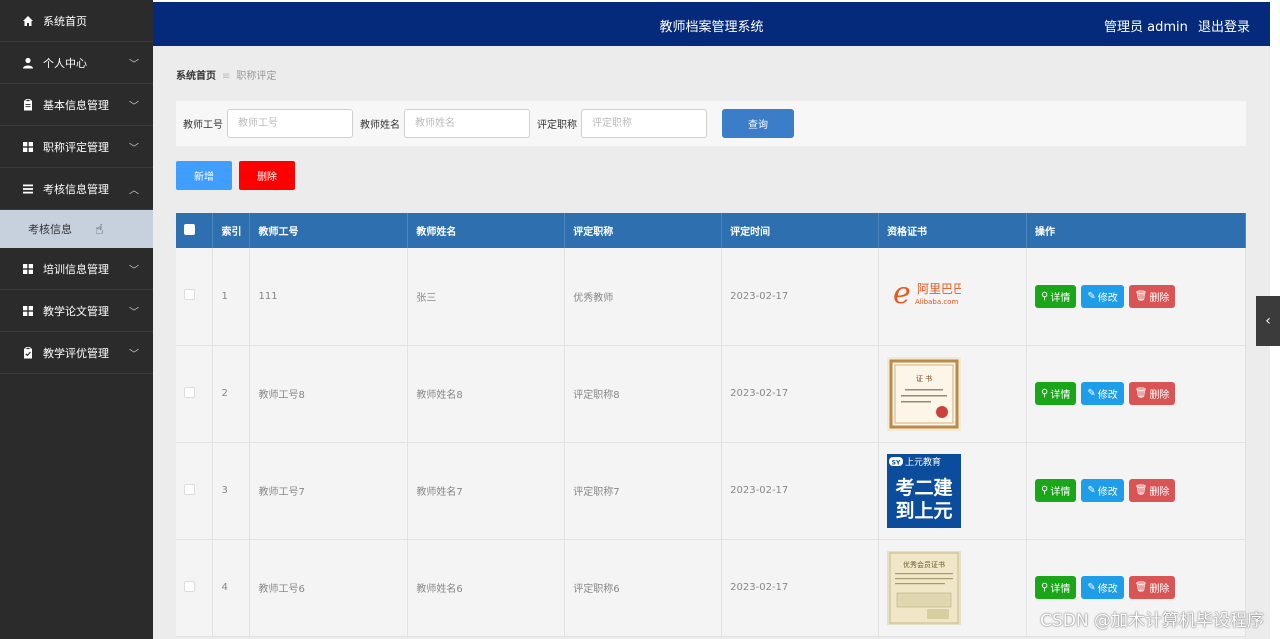  I want to click on top-header: 教师档案管理系统 管理员 admin 退出登录, so click(711, 23).